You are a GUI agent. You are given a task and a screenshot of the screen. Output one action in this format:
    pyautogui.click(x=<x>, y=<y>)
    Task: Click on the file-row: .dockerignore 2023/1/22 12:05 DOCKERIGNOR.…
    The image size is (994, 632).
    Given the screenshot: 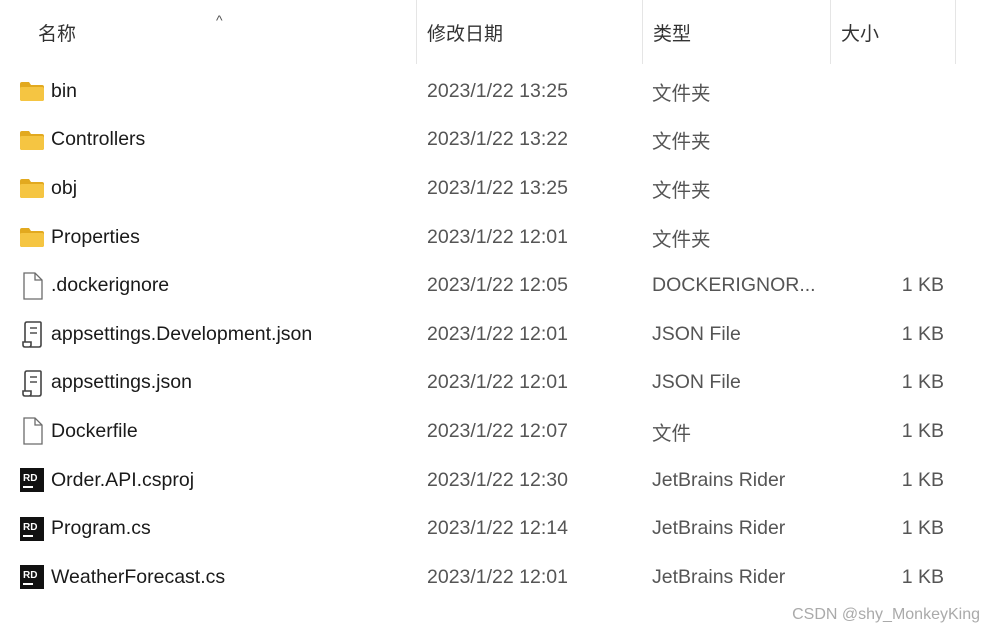 What is the action you would take?
    pyautogui.click(x=497, y=285)
    